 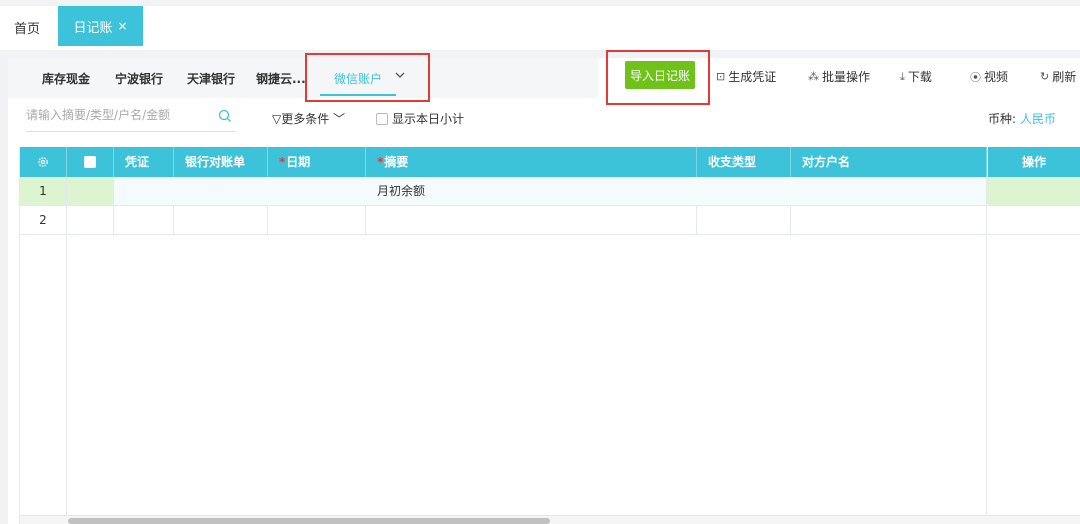 I want to click on generate-voucher-button: ⊡ 生成凭证, so click(x=746, y=76).